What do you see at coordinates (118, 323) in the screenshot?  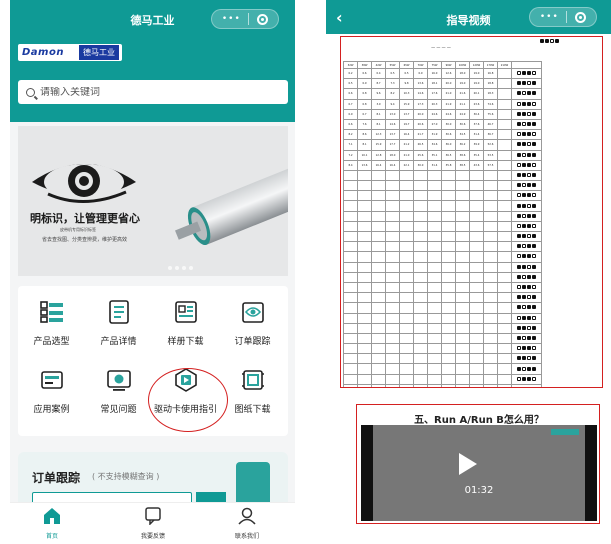 I see `grid-item-product-details: 产品详情` at bounding box center [118, 323].